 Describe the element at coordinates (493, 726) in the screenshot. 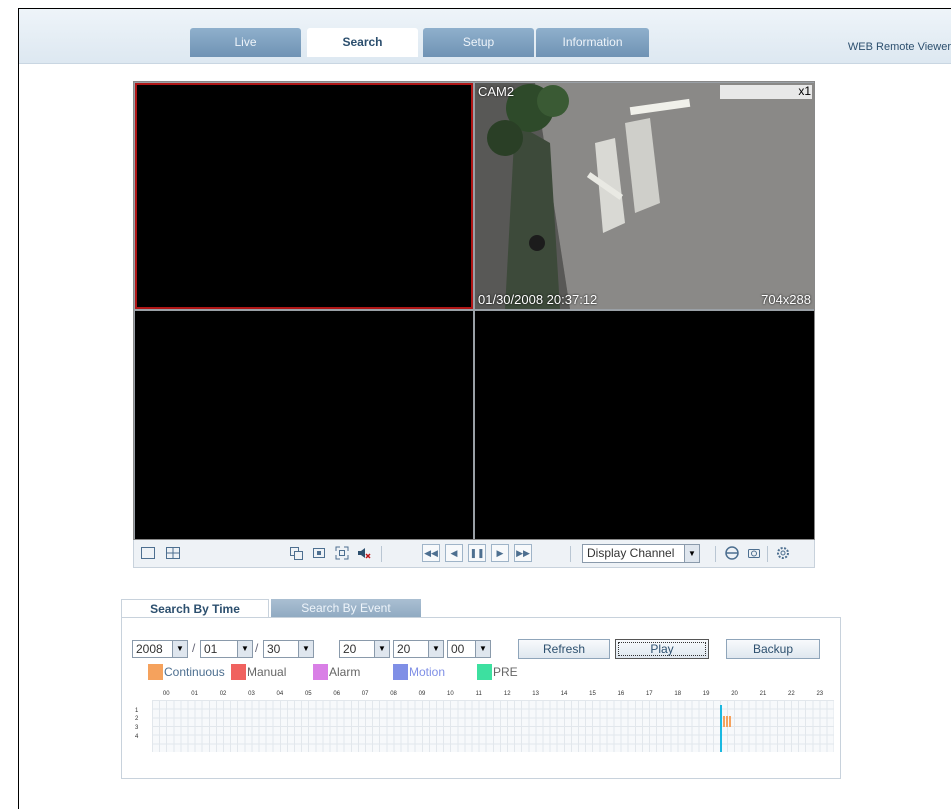

I see `timeline-grid` at that location.